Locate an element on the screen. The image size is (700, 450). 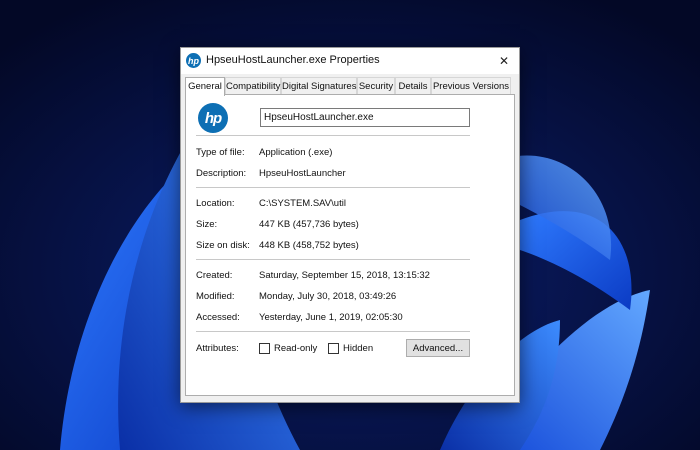
created-value: Saturday, September 15, 2018, 13:15:32 is located at coordinates (344, 275).